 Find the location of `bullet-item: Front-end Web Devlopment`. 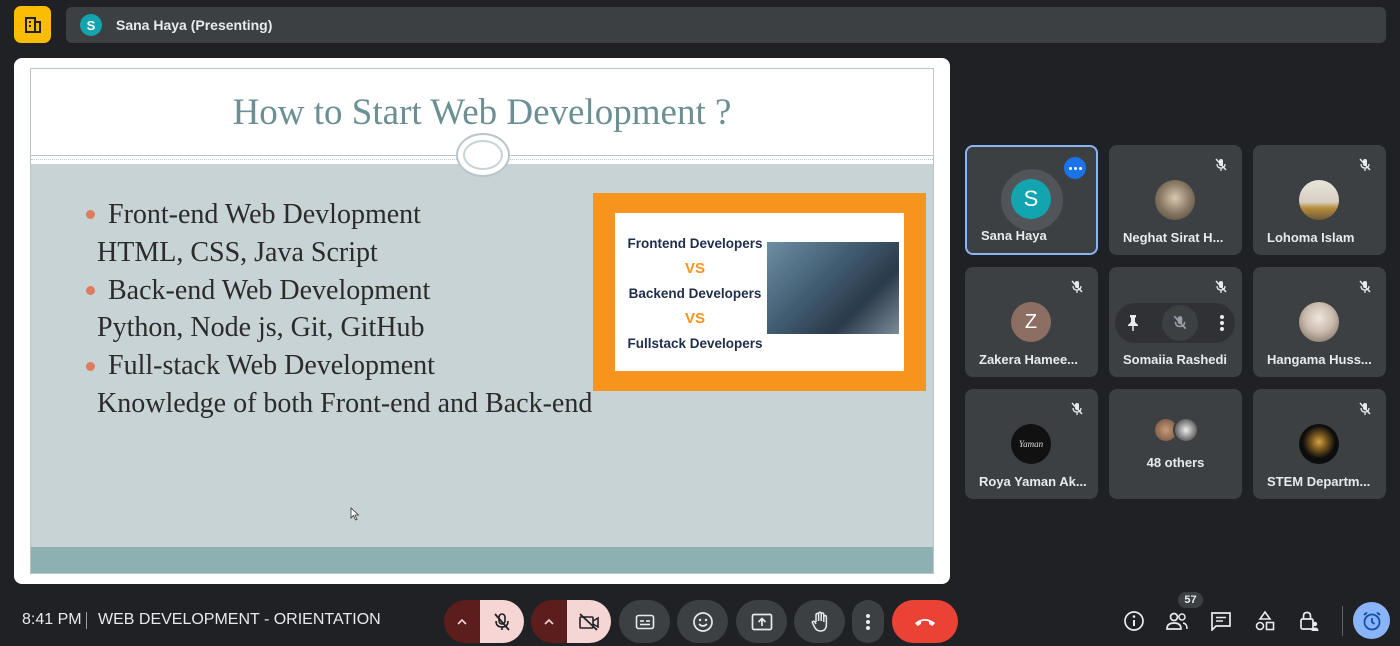

bullet-item: Front-end Web Devlopment is located at coordinates (339, 215).